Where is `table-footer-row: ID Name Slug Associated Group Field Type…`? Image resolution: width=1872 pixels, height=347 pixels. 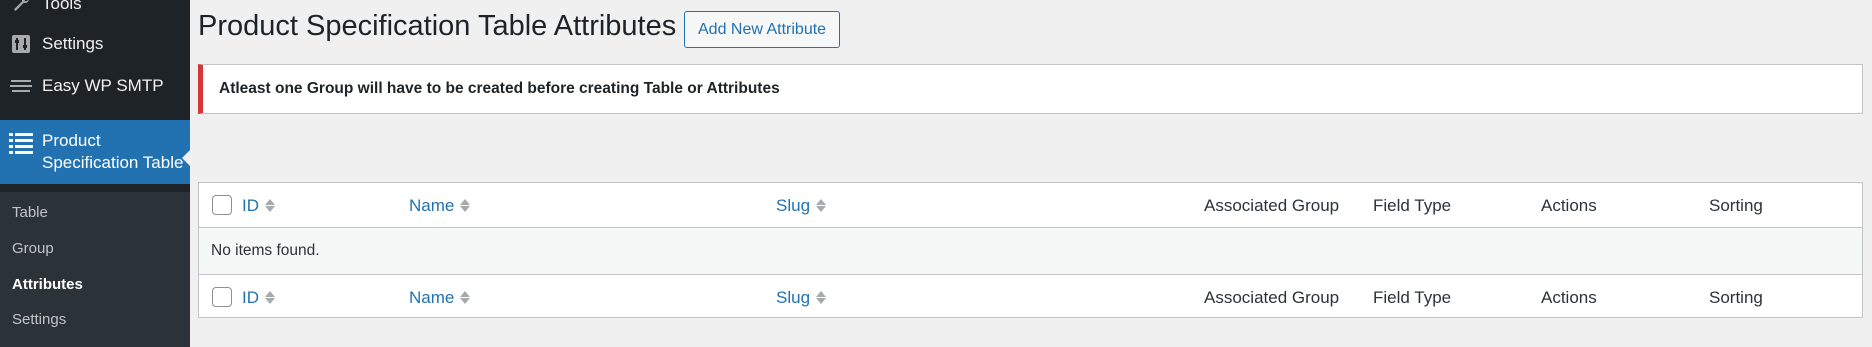
table-footer-row: ID Name Slug Associated Group Field Type… is located at coordinates (1030, 296).